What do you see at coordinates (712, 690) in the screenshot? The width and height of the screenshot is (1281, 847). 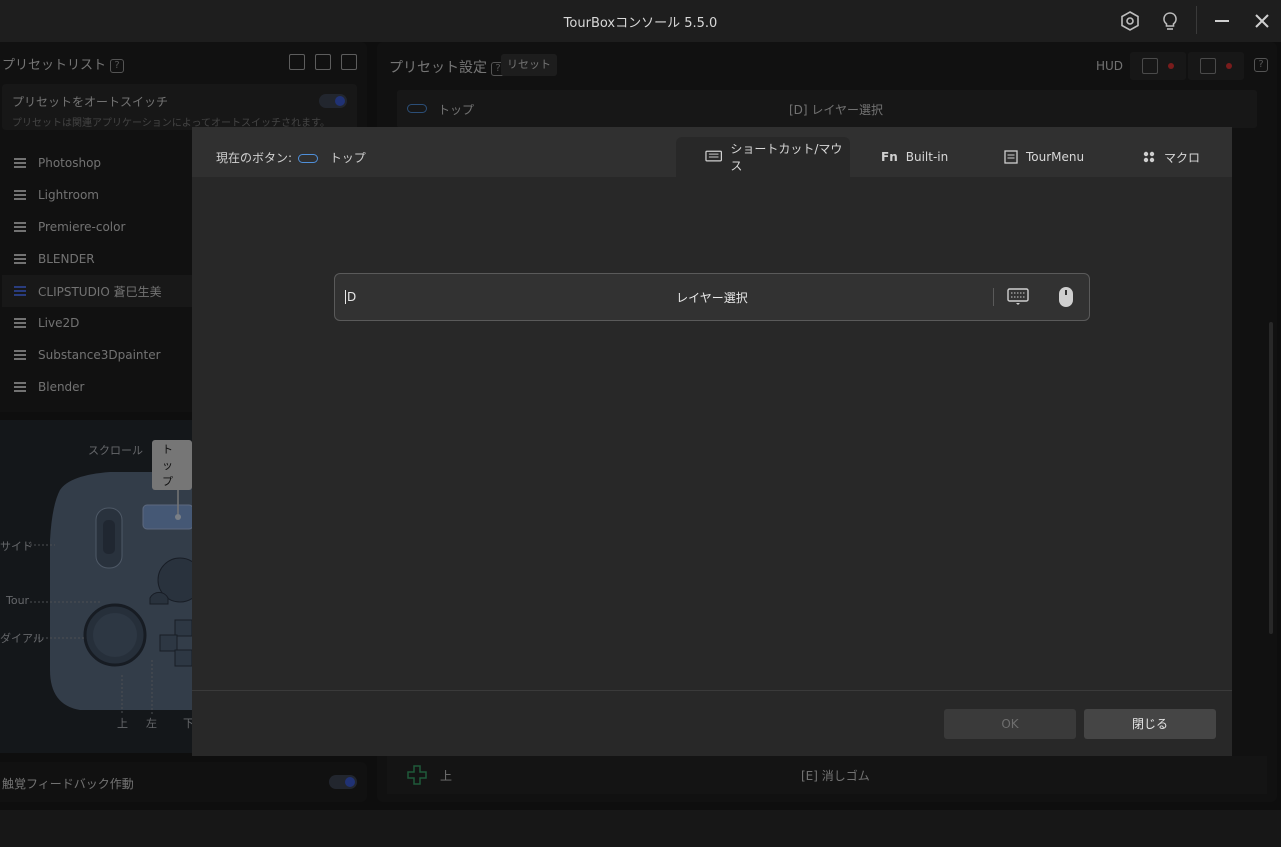 I see `footer-divider` at bounding box center [712, 690].